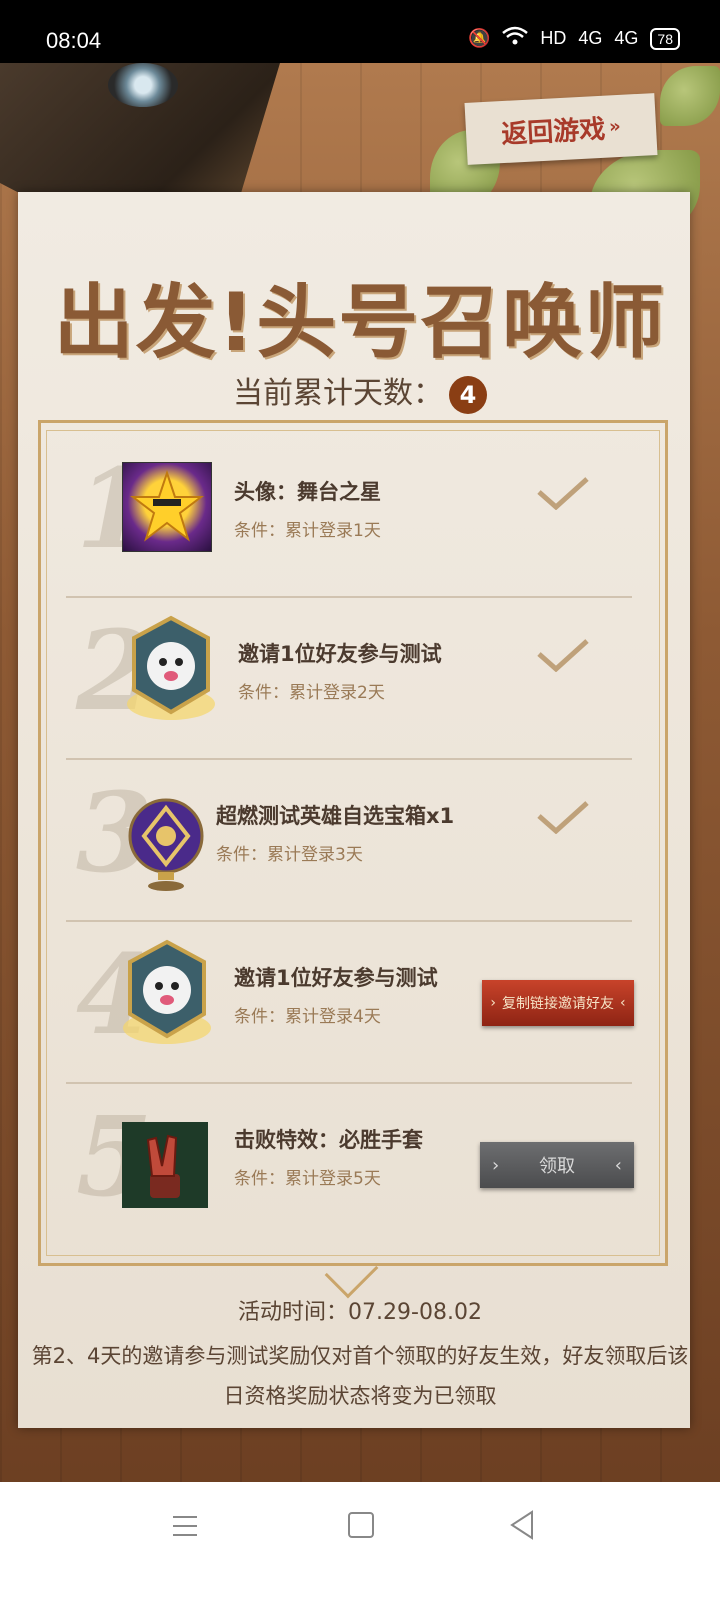  What do you see at coordinates (143, 85) in the screenshot?
I see `lens-decoration` at bounding box center [143, 85].